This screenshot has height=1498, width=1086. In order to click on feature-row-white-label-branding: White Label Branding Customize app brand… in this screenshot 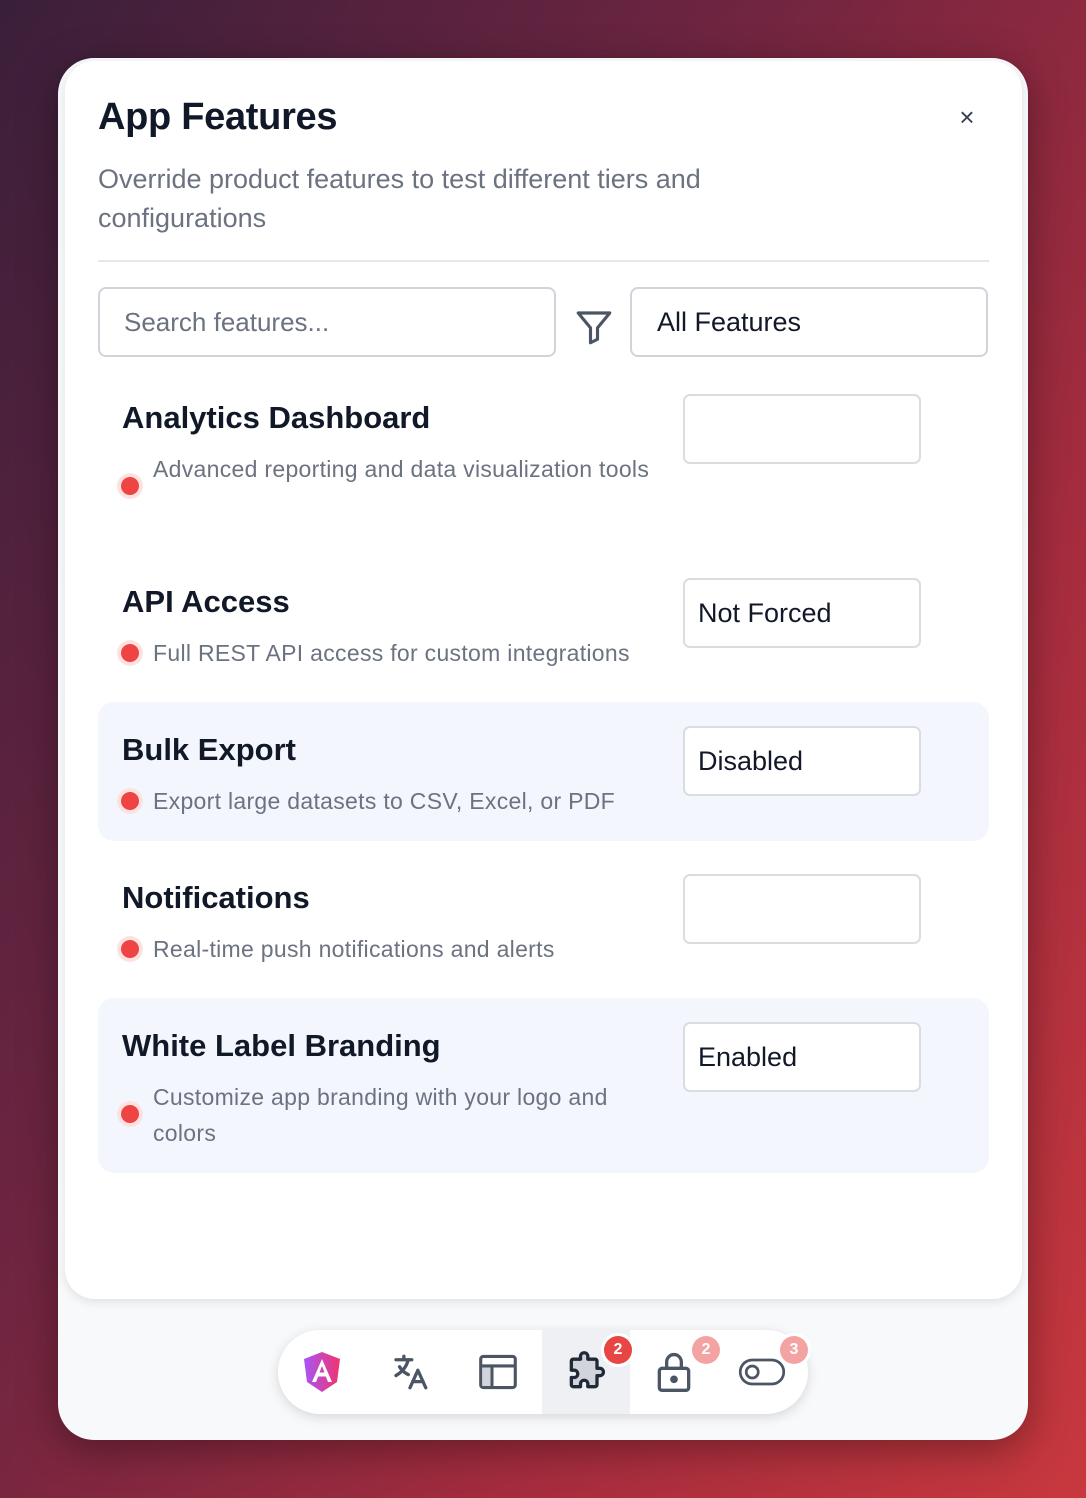, I will do `click(543, 1085)`.